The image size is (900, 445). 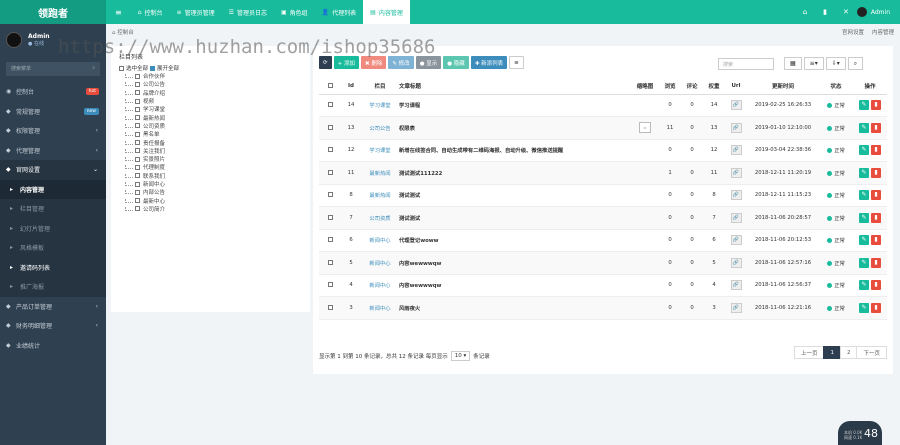 I want to click on sidebar-item-content-manage: ▸ 内容管理, so click(x=53, y=189).